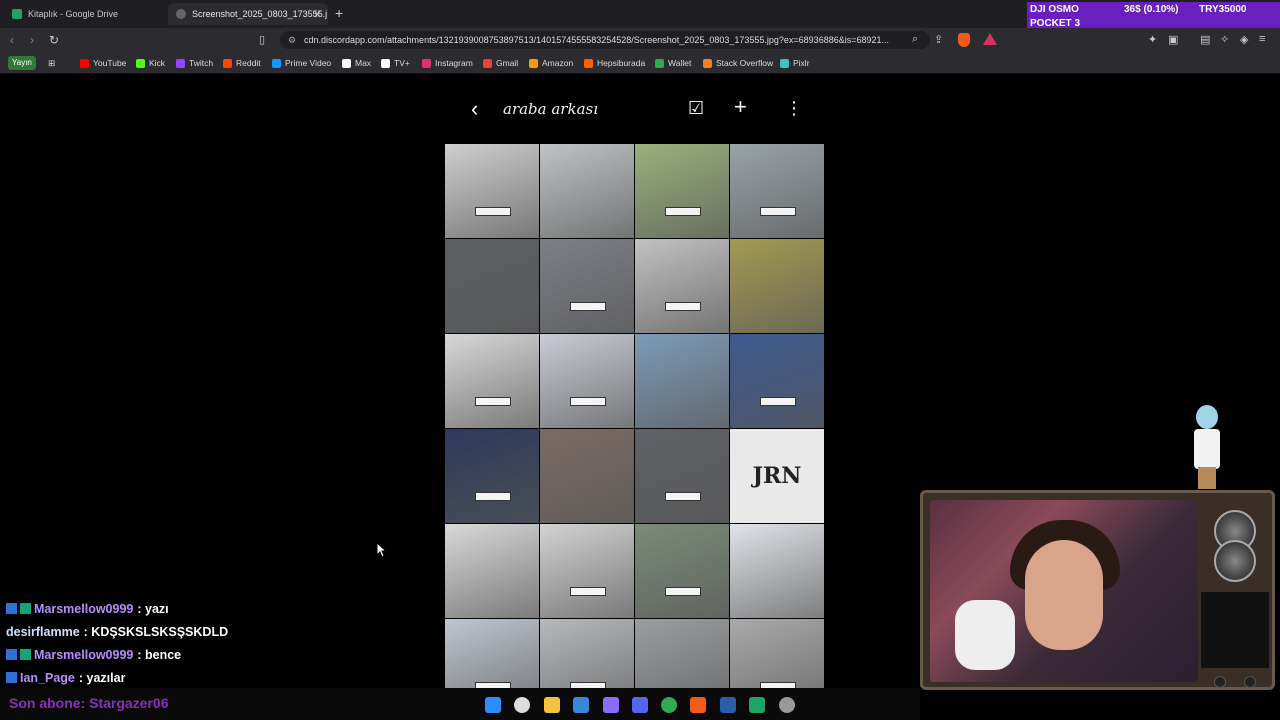 The image size is (1280, 720). Describe the element at coordinates (54, 40) in the screenshot. I see `reload-icon: ↻` at that location.